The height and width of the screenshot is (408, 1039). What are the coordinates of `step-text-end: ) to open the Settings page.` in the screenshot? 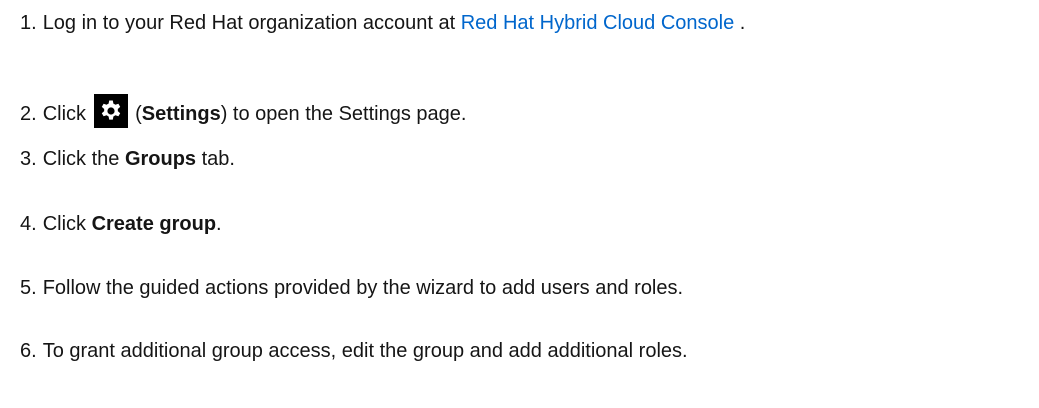 It's located at (343, 114).